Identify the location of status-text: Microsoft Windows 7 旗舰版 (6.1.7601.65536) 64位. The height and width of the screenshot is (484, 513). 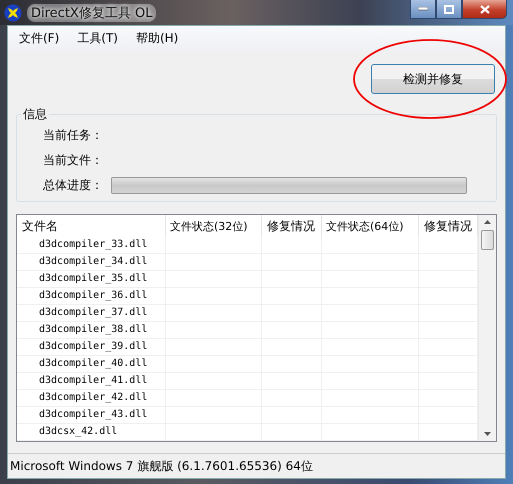
(161, 466).